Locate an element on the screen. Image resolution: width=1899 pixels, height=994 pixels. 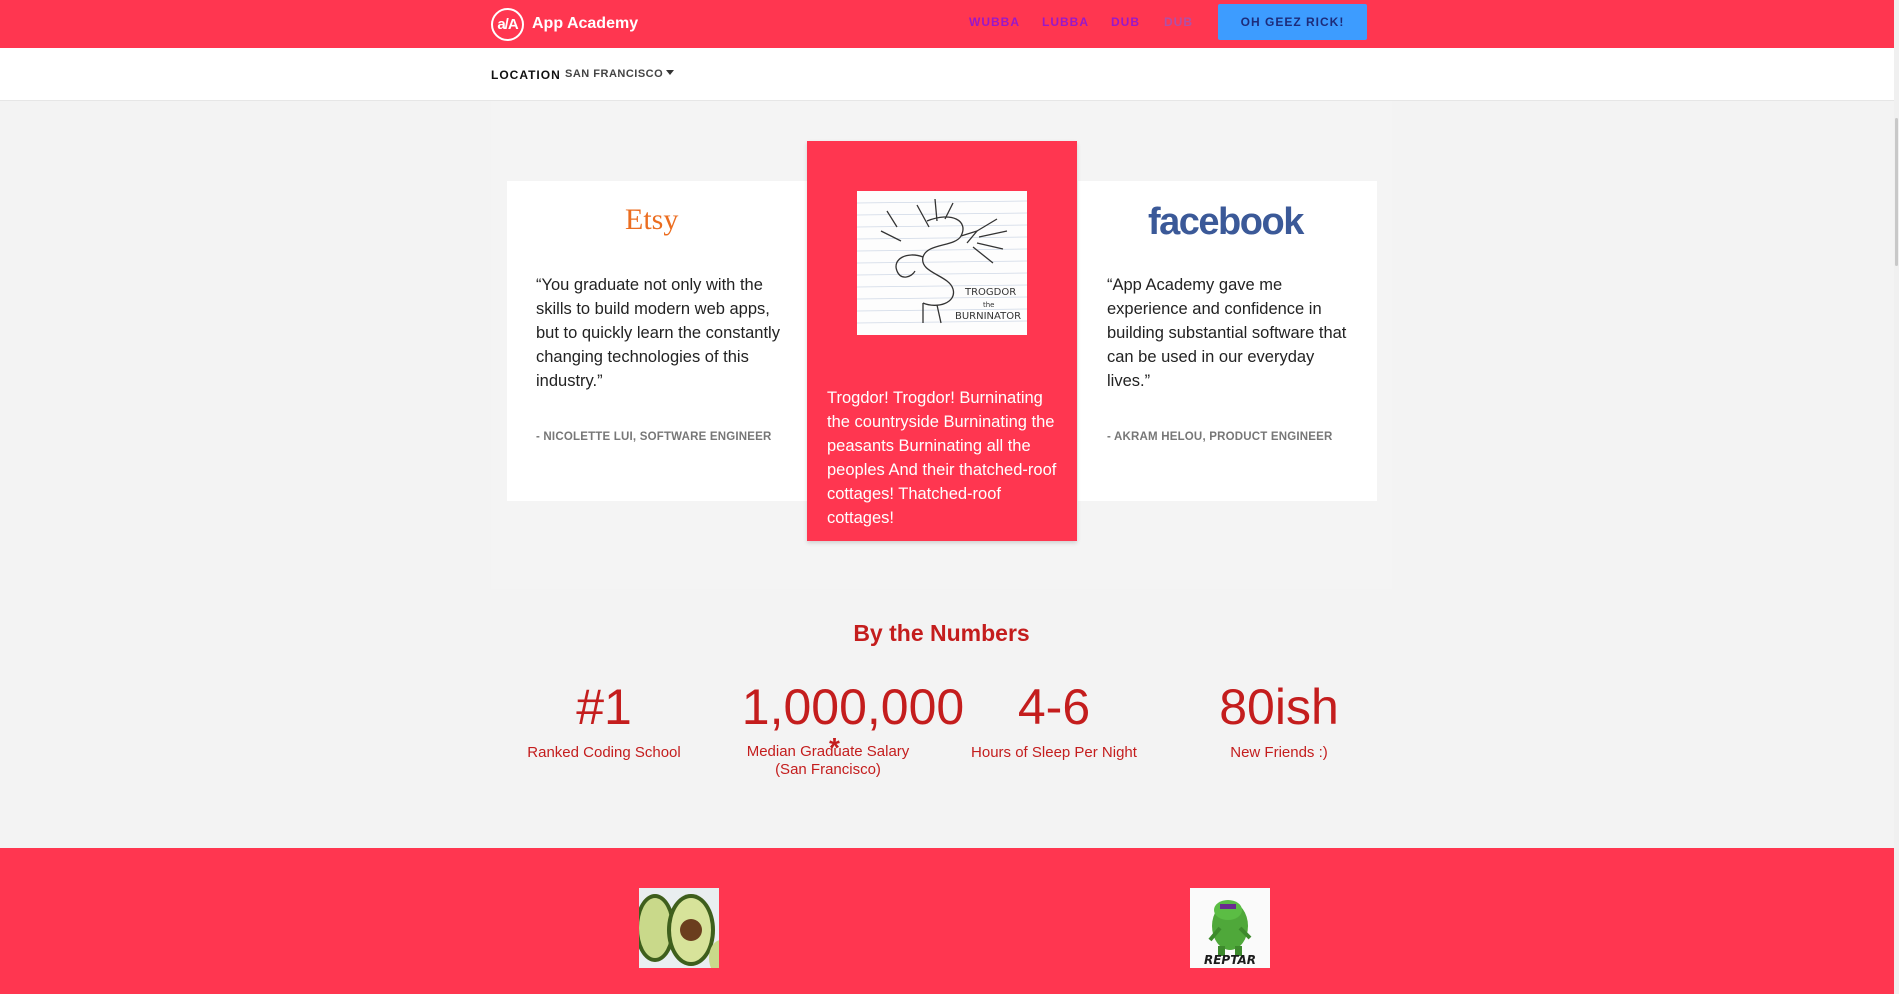
location-bar: LOCATION SAN FRANCISCO is located at coordinates (947, 74).